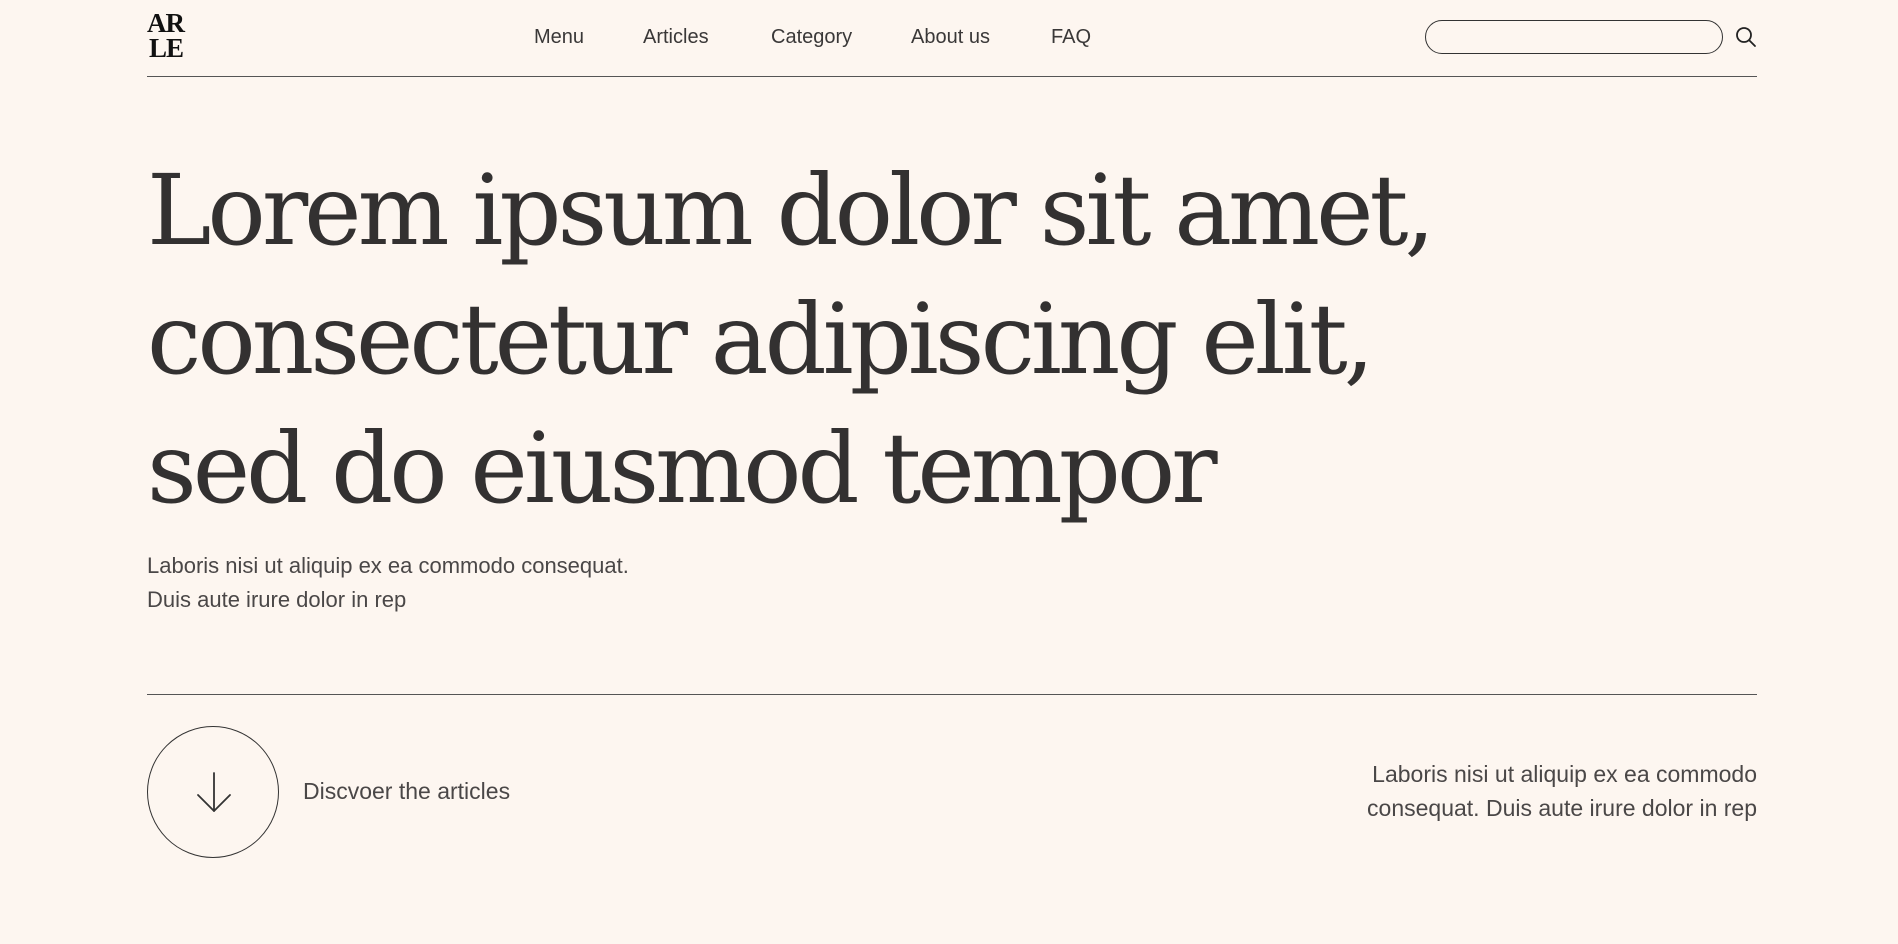  Describe the element at coordinates (1564, 774) in the screenshot. I see `side-description-line-1: Laboris nisi ut aliquip ex ea commodo` at that location.